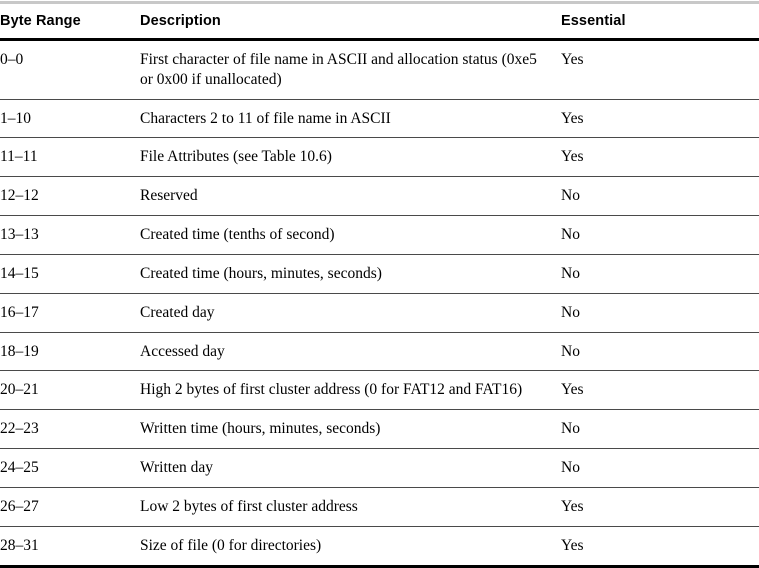 The image size is (759, 568). I want to click on cell-description: Accessed day, so click(350, 352).